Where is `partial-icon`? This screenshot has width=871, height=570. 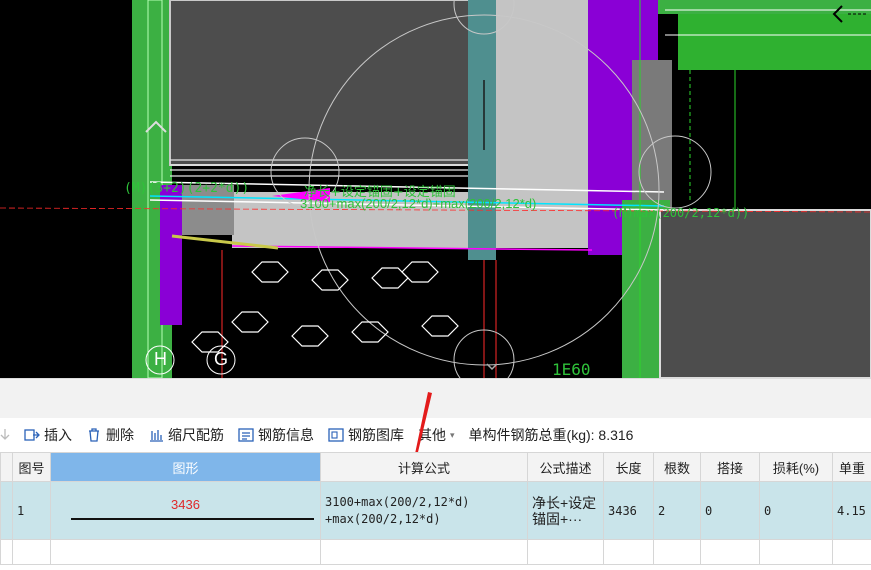 partial-icon is located at coordinates (5, 435).